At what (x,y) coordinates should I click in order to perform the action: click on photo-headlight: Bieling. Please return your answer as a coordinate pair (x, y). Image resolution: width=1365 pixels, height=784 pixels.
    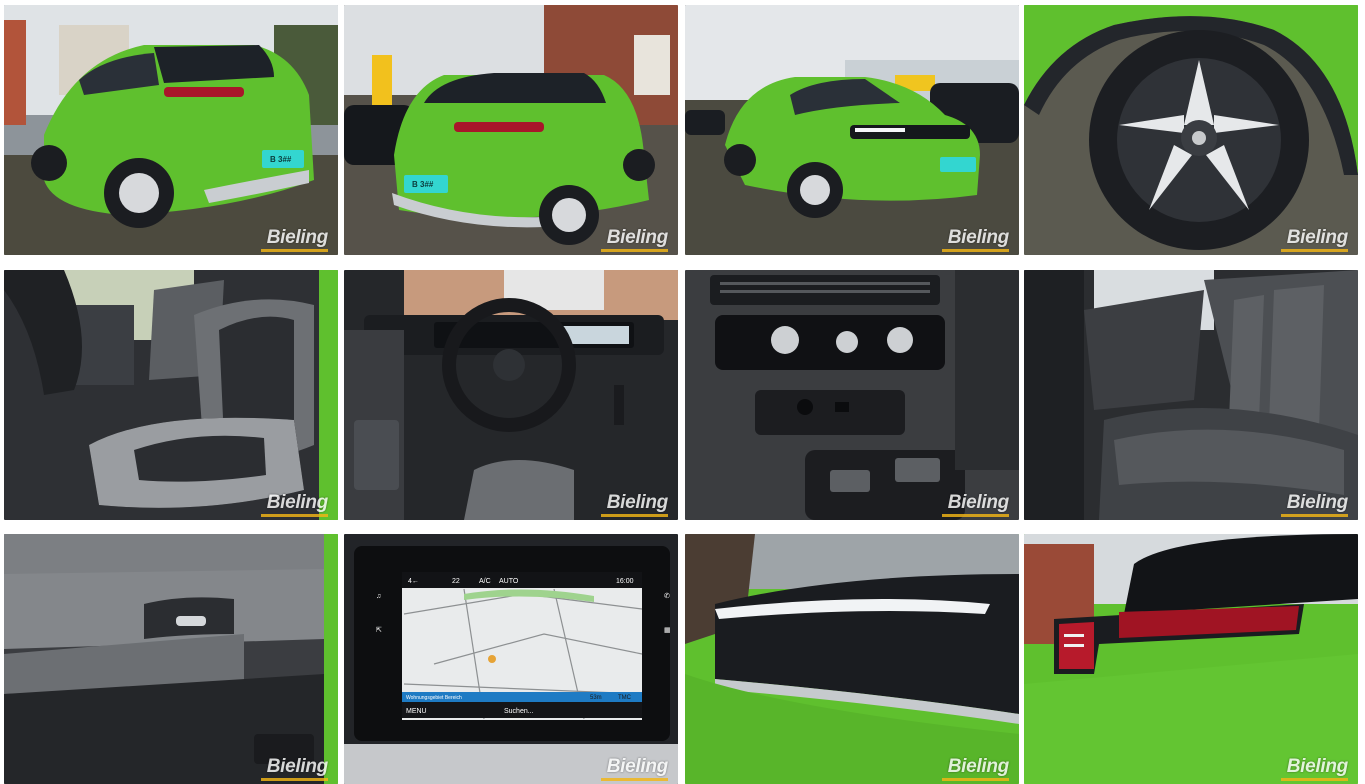
    Looking at the image, I should click on (852, 659).